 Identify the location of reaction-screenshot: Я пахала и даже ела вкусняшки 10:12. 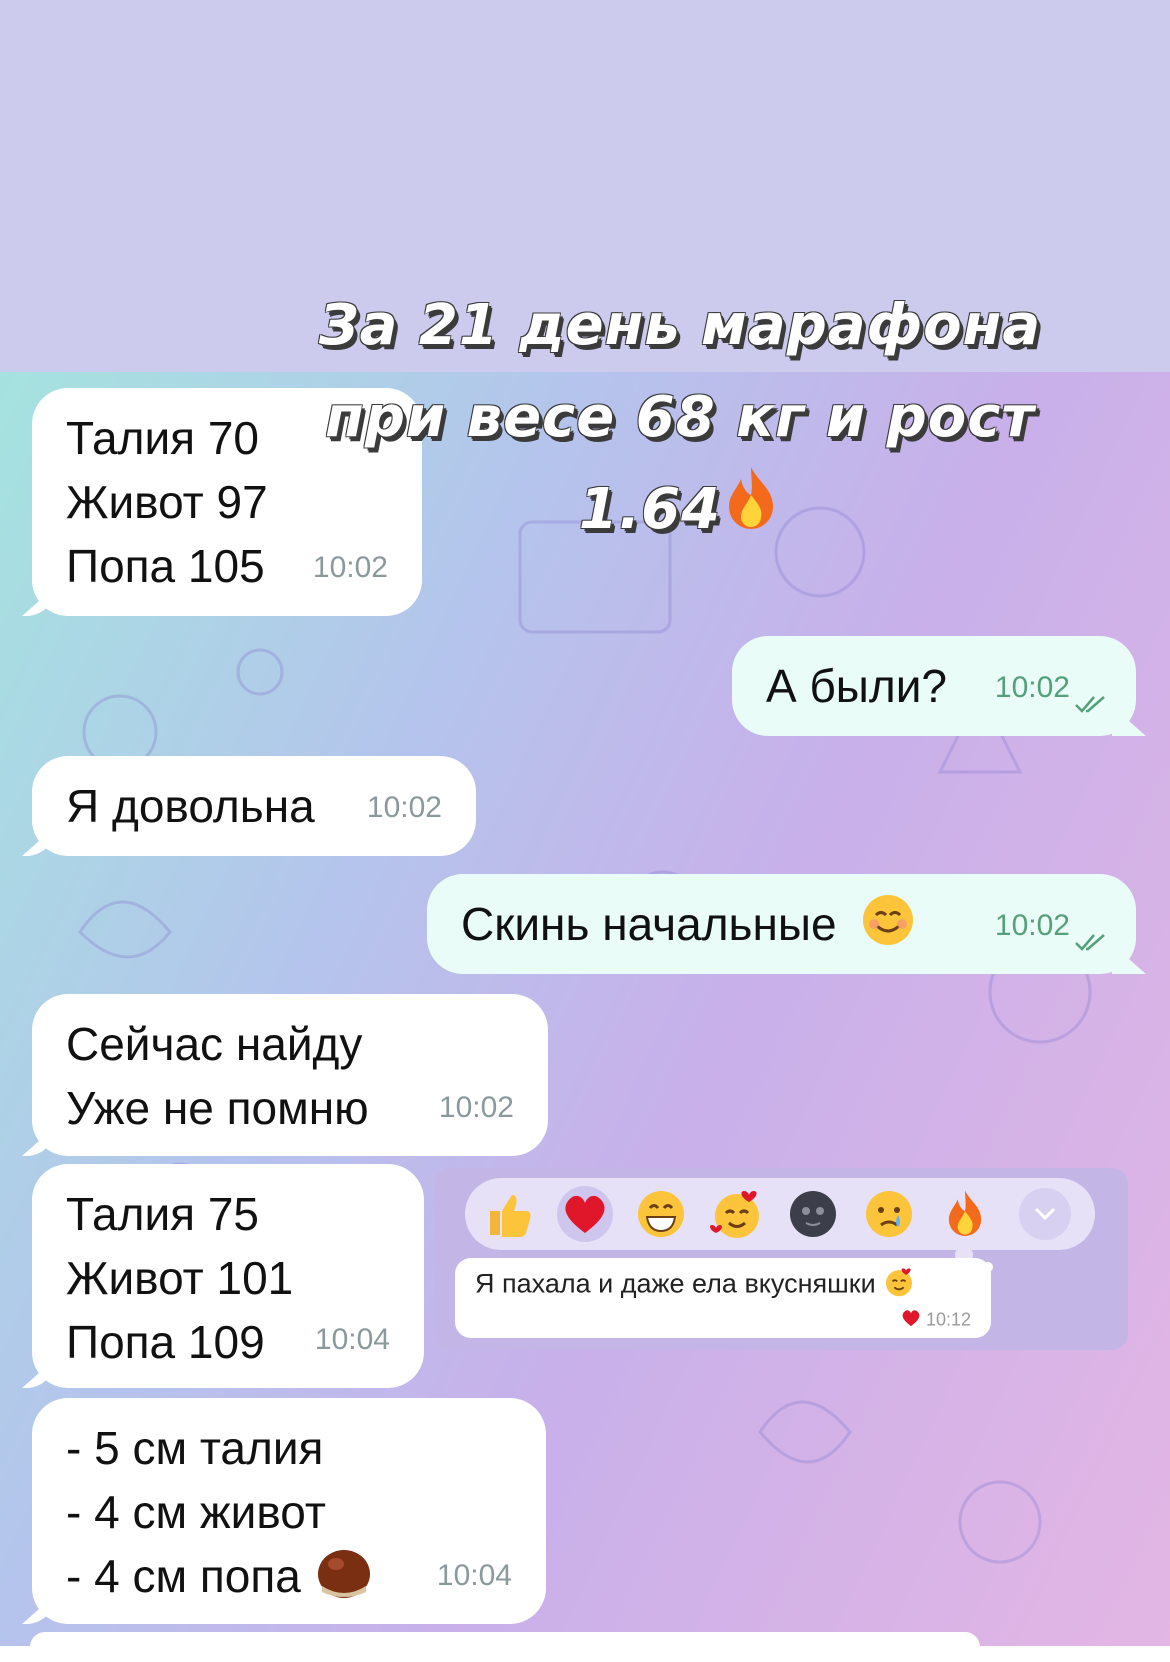
(781, 1259).